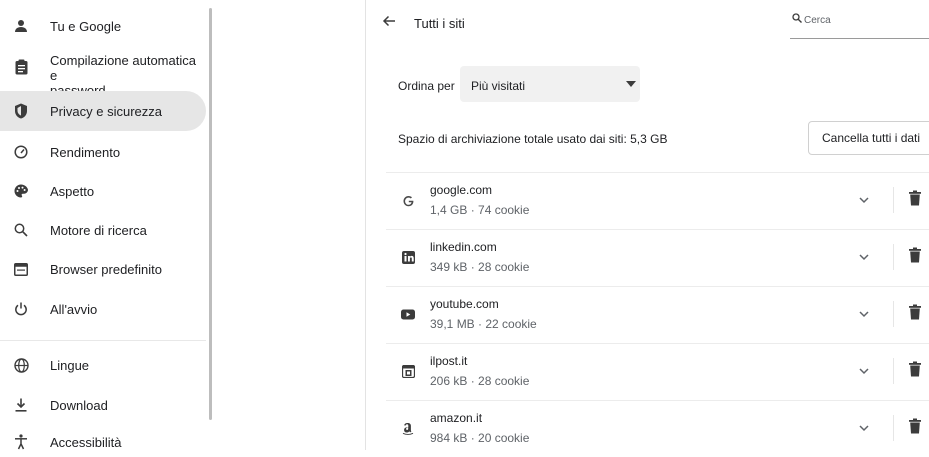 This screenshot has height=457, width=929. I want to click on sidebar-item-label: Lingue, so click(70, 365).